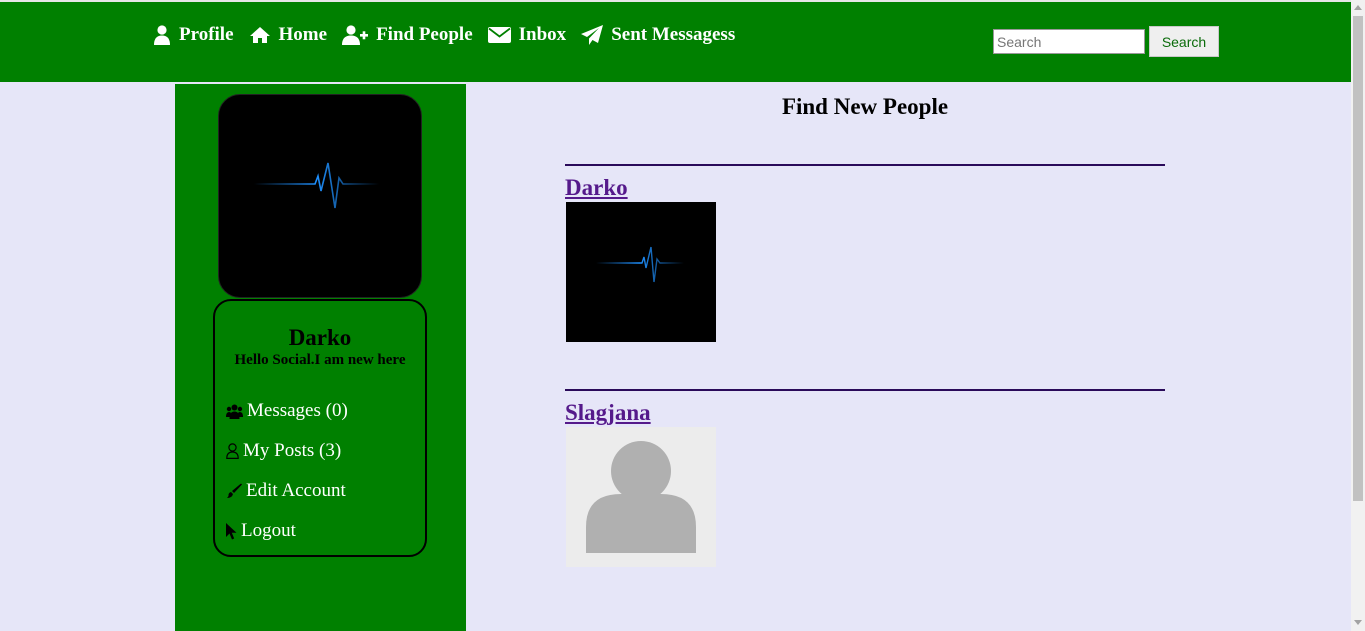  I want to click on brush-icon, so click(234, 490).